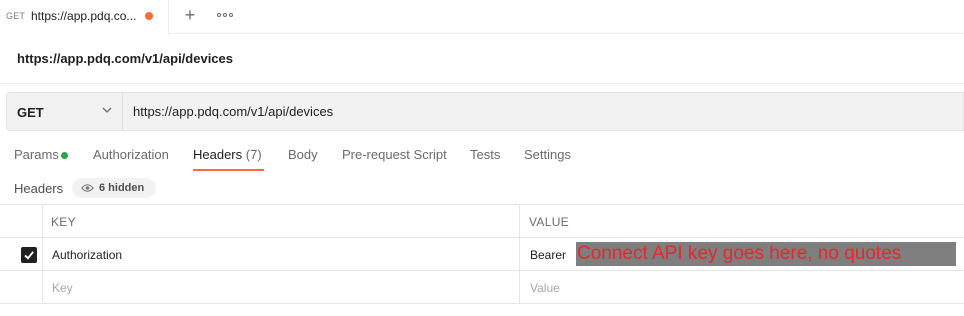 The width and height of the screenshot is (964, 316). Describe the element at coordinates (228, 170) in the screenshot. I see `active-tab-indicator` at that location.